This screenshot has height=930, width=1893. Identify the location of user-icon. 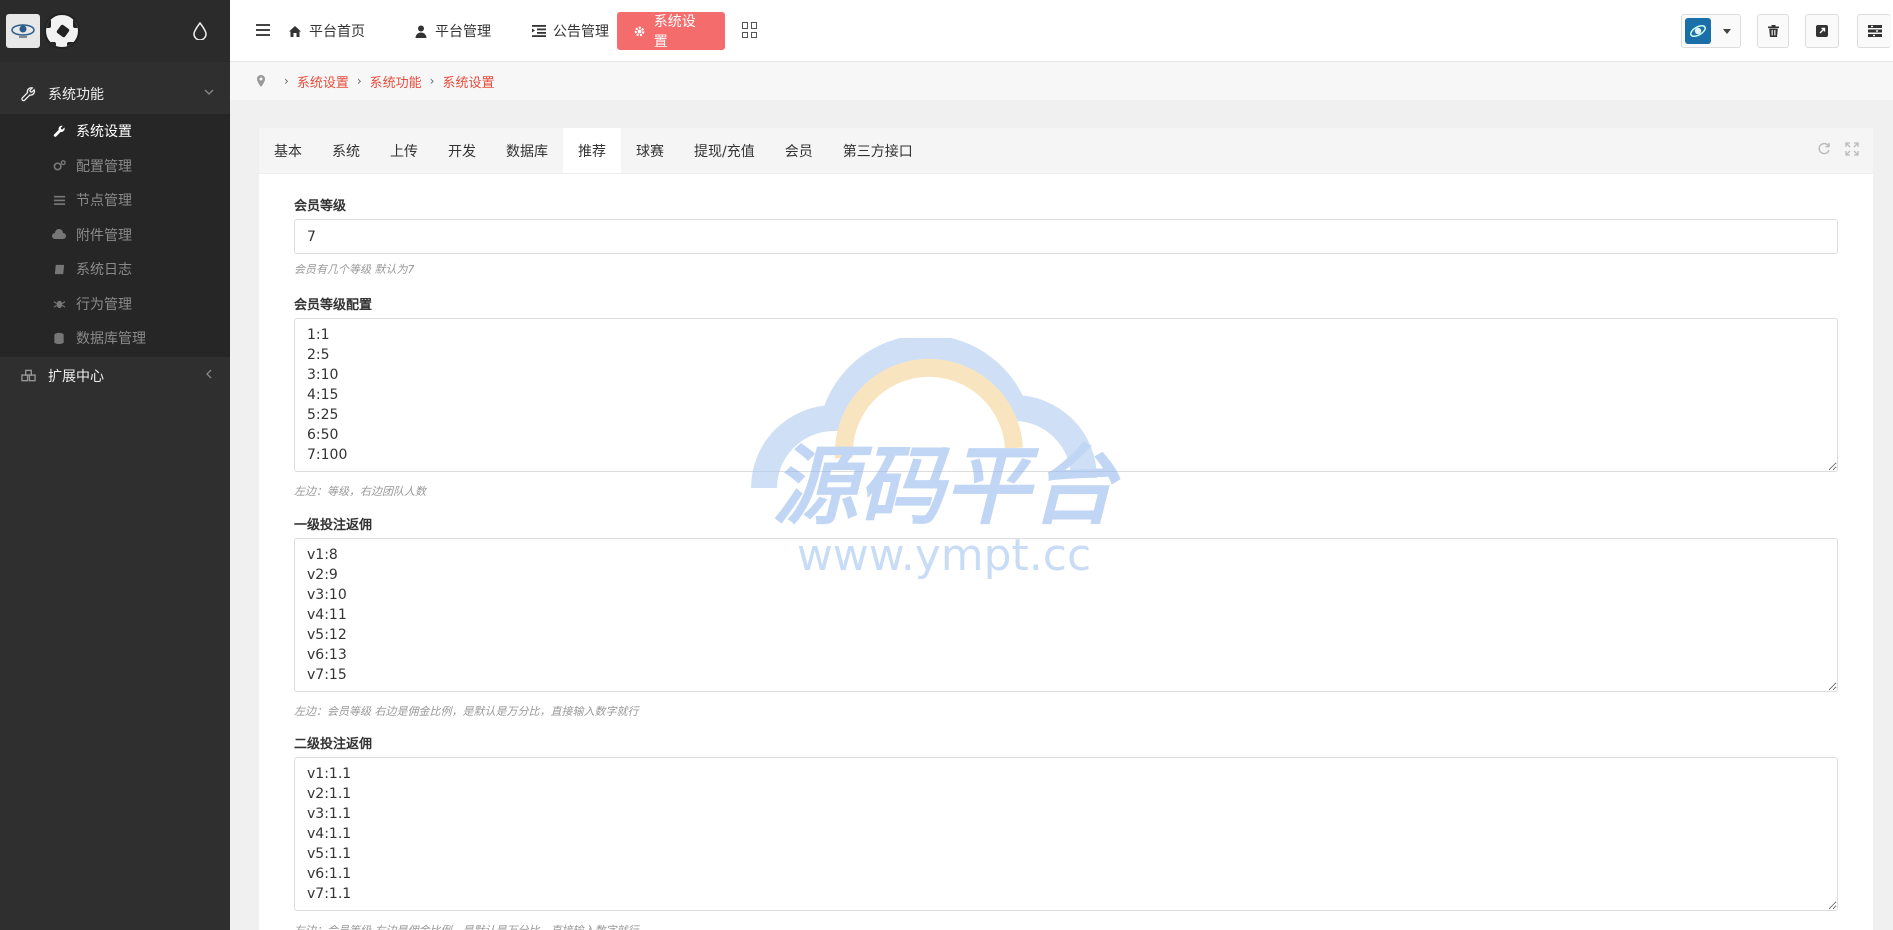
(421, 31).